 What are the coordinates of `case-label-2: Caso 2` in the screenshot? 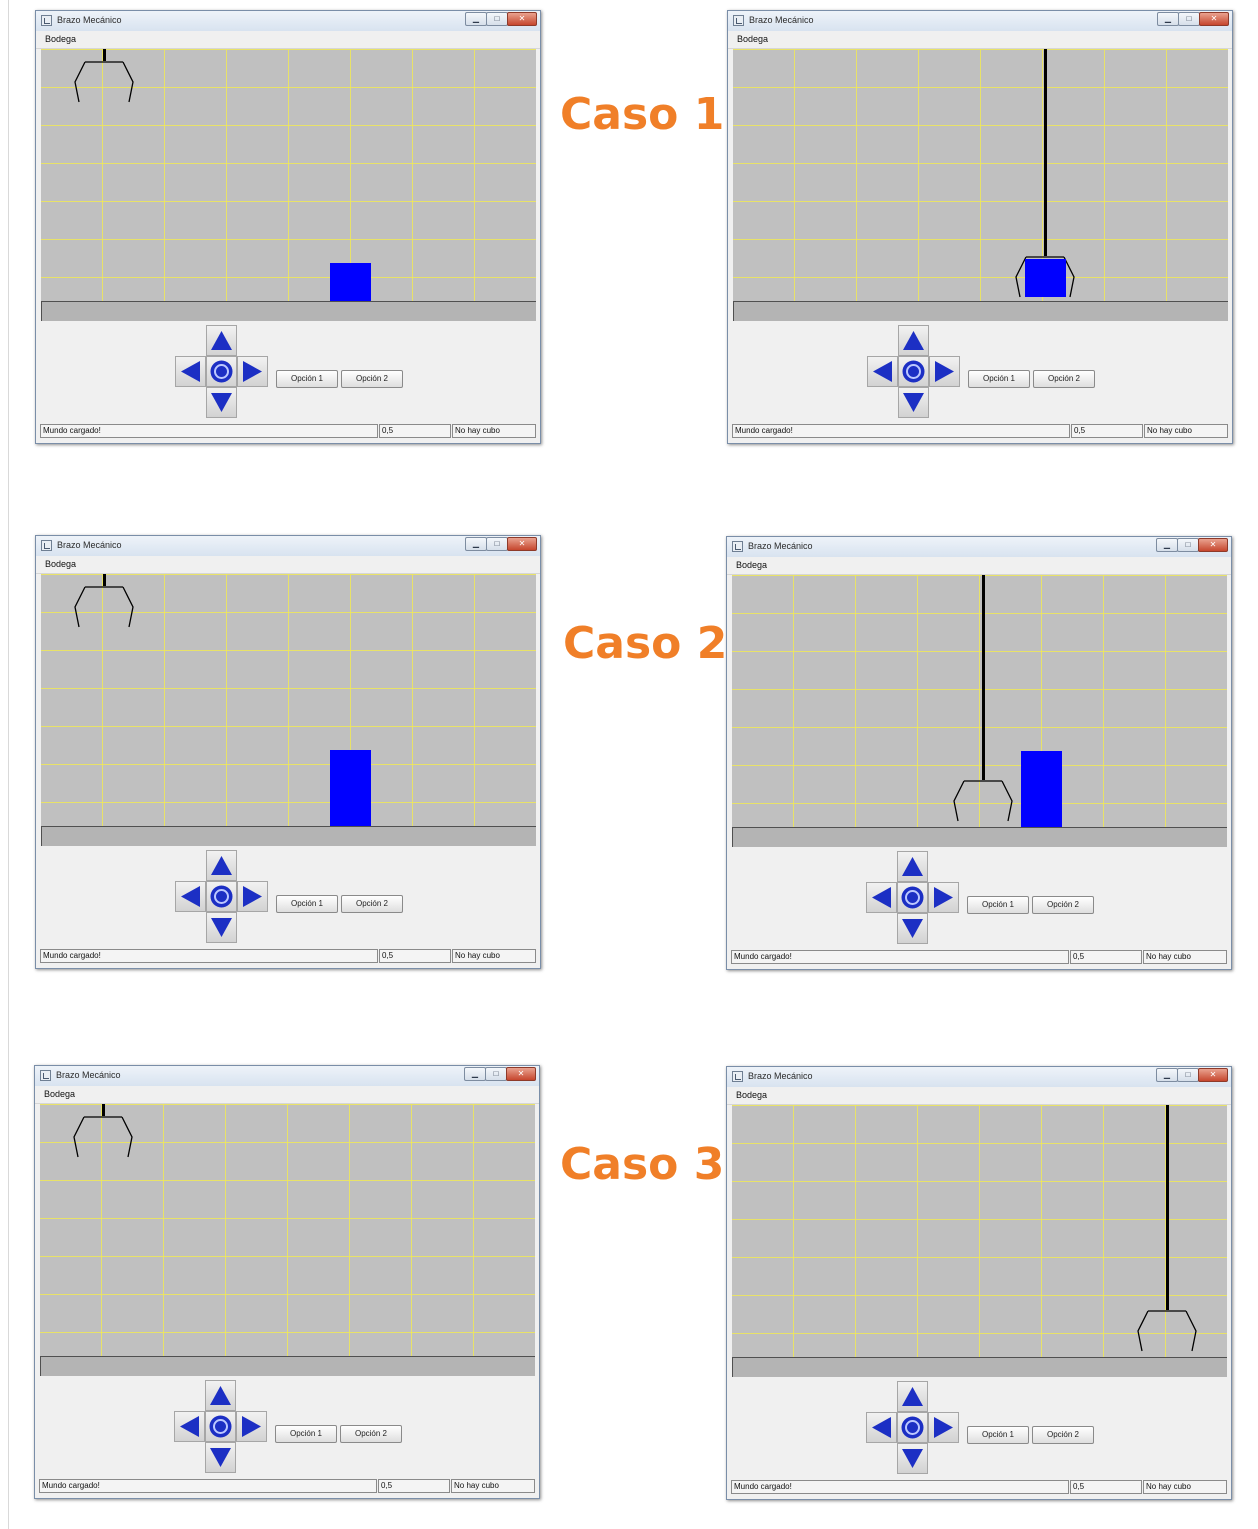 It's located at (645, 643).